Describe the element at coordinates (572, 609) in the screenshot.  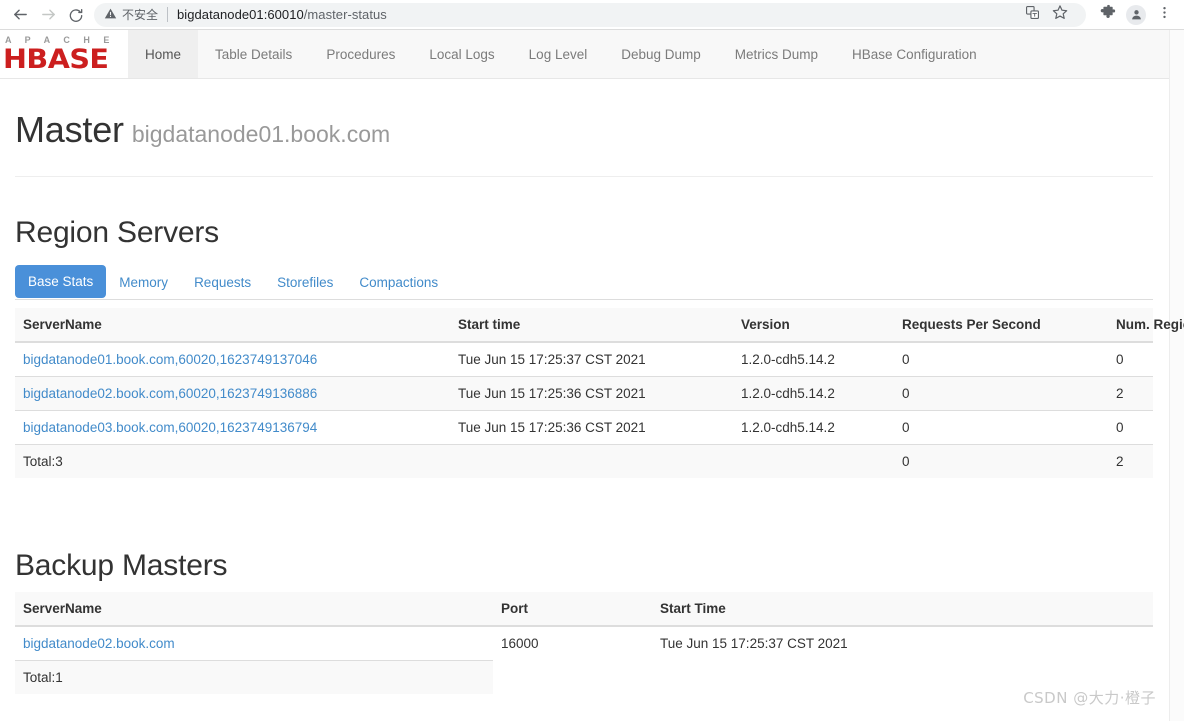
I see `col-port: Port` at that location.